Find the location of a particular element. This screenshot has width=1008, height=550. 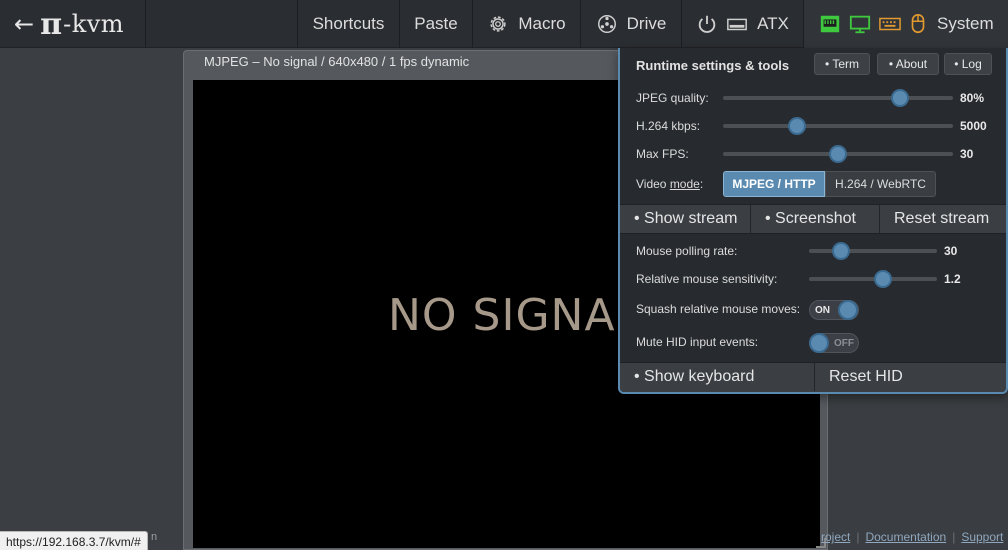

menu-atx: ATX is located at coordinates (742, 24).